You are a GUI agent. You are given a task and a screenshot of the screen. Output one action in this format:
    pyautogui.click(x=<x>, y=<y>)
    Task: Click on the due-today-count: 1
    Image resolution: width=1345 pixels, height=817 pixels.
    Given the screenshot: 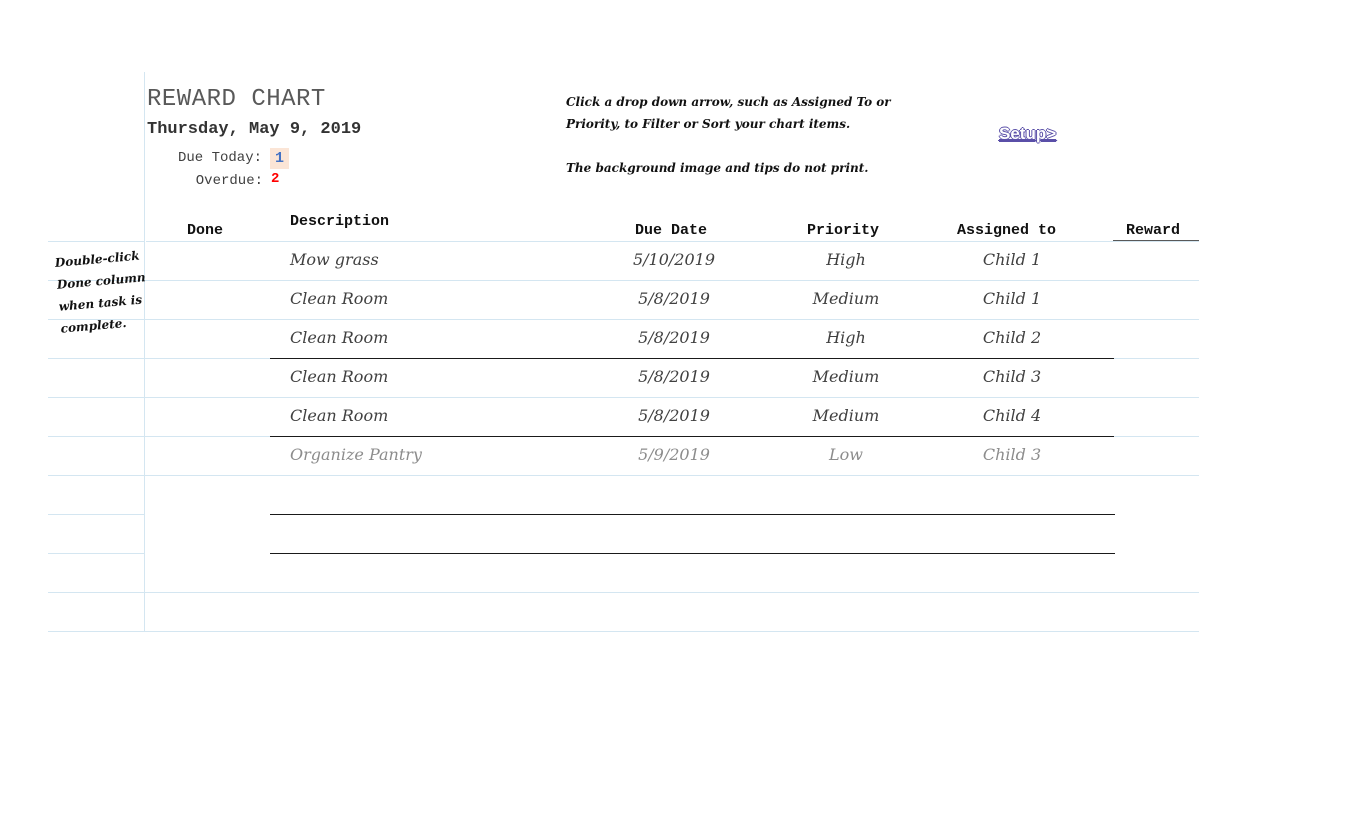 What is the action you would take?
    pyautogui.click(x=279, y=158)
    